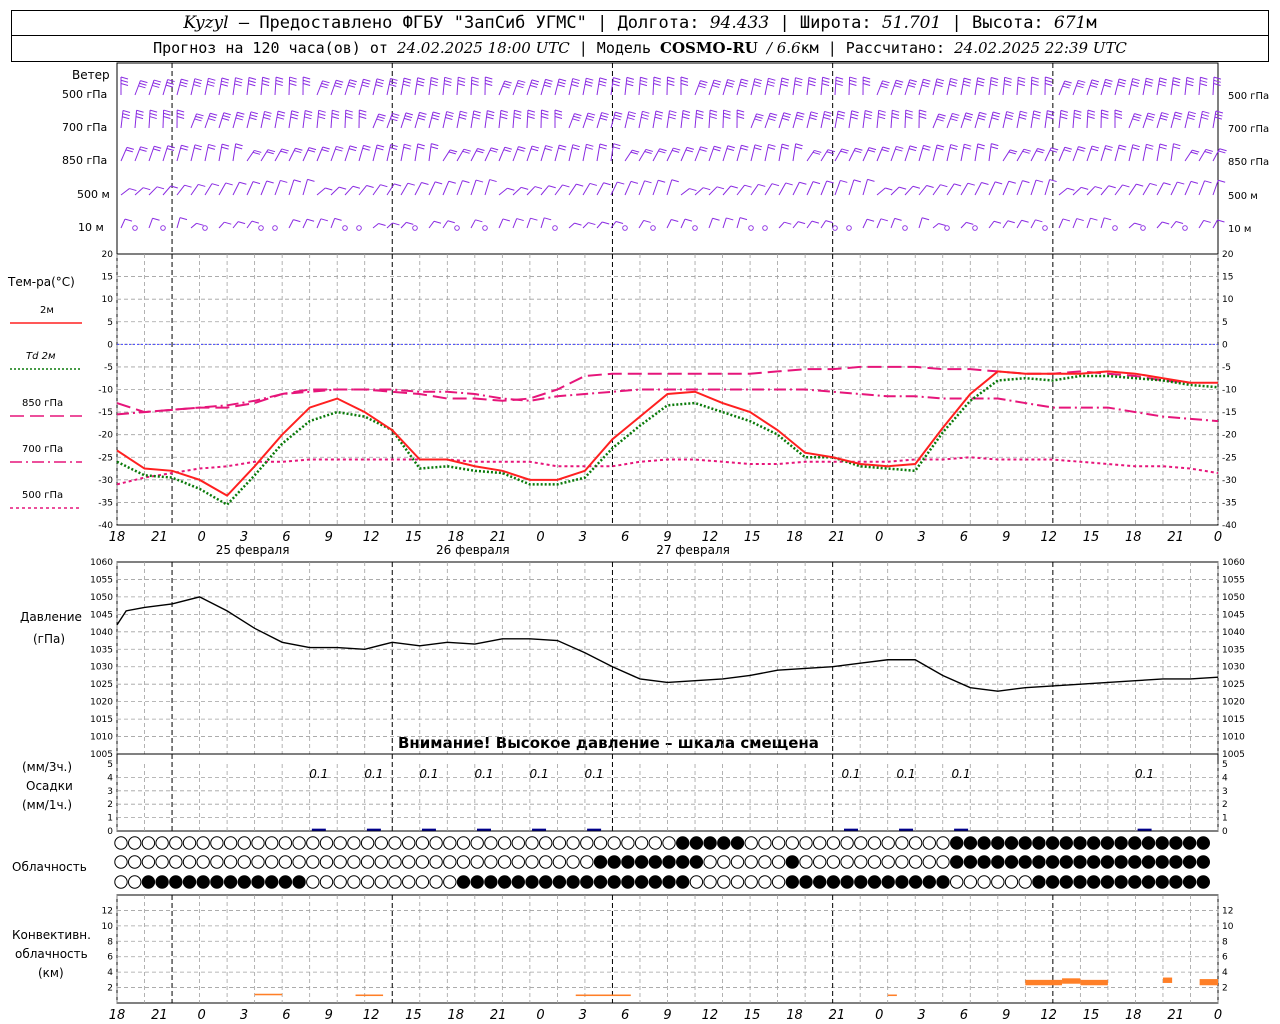 This screenshot has width=1280, height=1024. What do you see at coordinates (473, 550) in the screenshot?
I see `day-label: 26 февраля` at bounding box center [473, 550].